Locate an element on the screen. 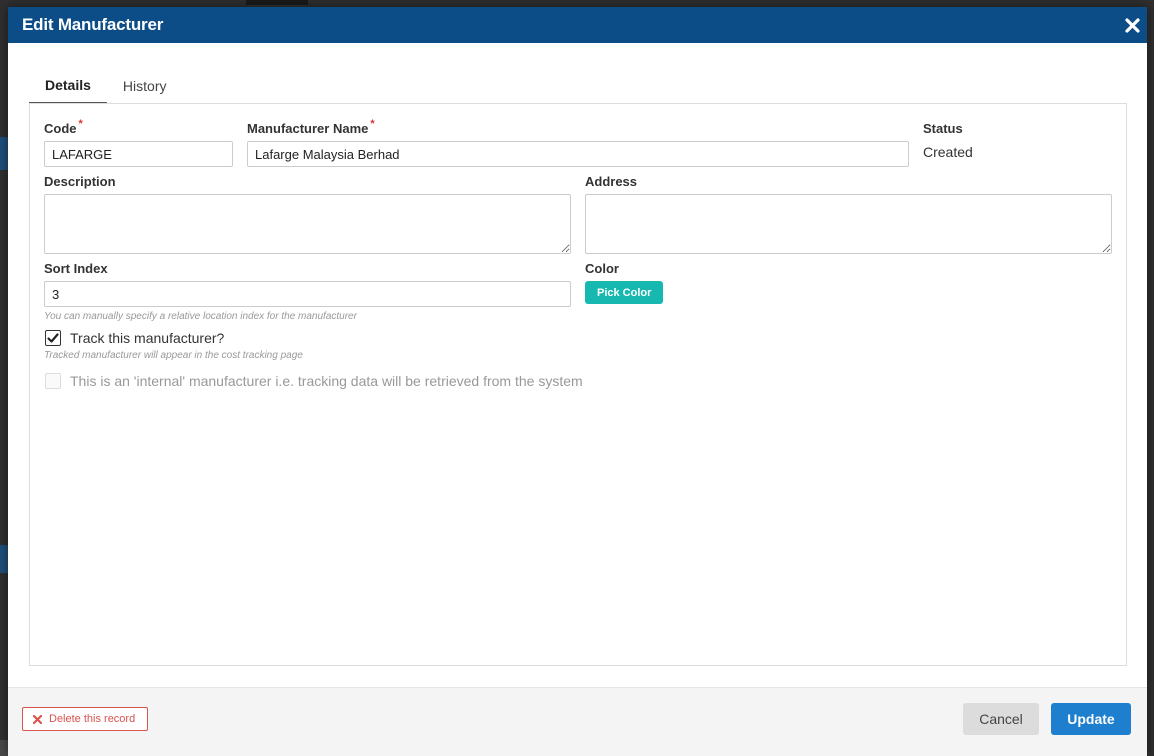 The image size is (1154, 756). tab-bar: Details History is located at coordinates (105, 85).